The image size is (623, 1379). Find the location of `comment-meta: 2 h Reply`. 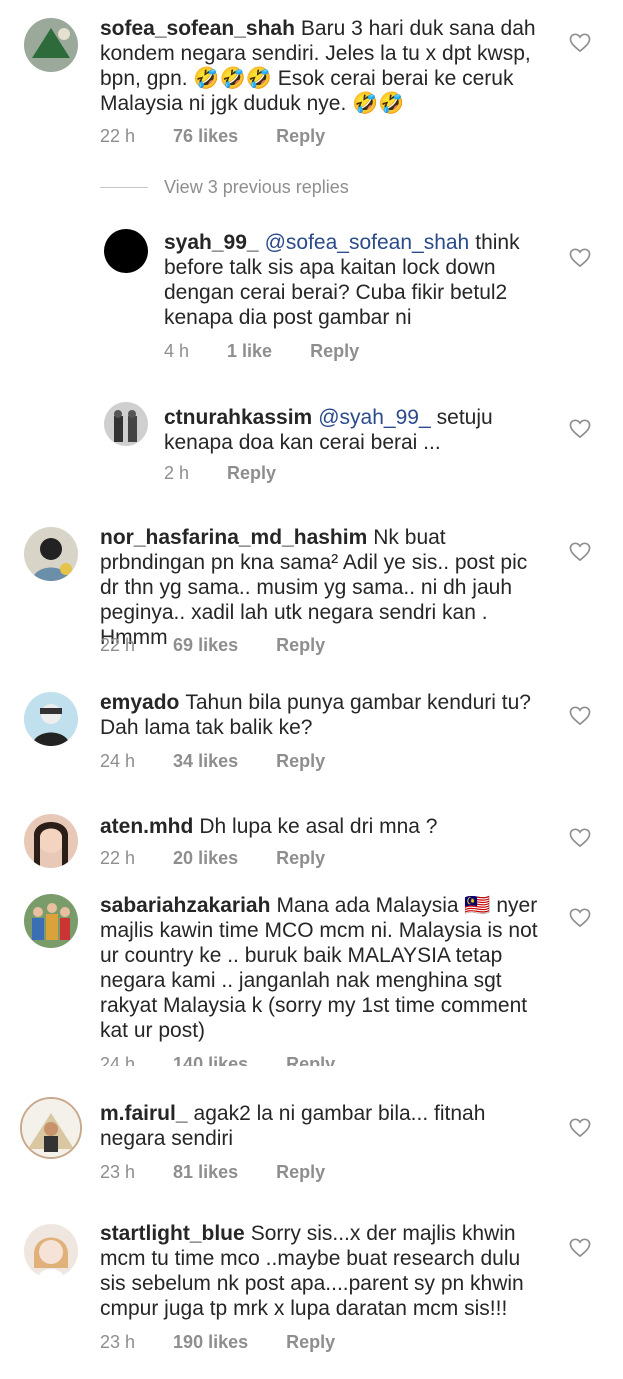

comment-meta: 2 h Reply is located at coordinates (239, 473).